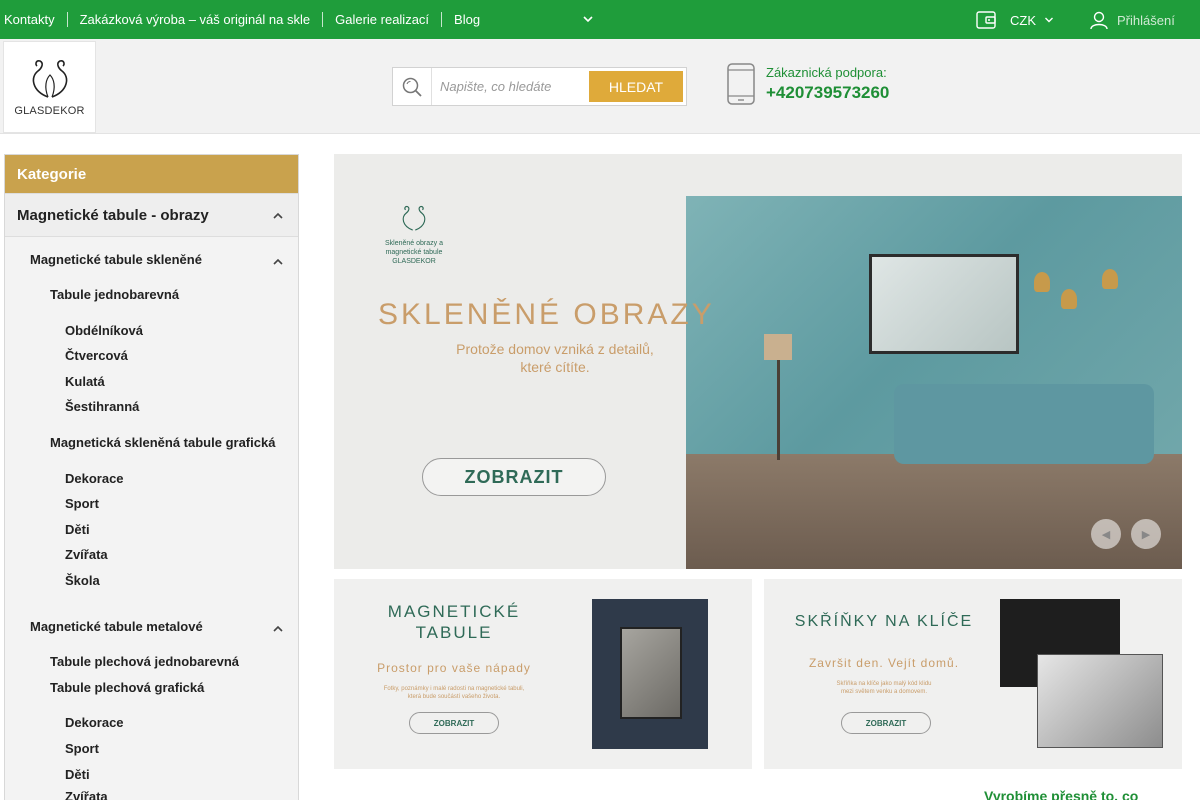 The width and height of the screenshot is (1200, 800). I want to click on nav-link-custom-production: Zakázková výroba – váš originál na skle, so click(194, 19).